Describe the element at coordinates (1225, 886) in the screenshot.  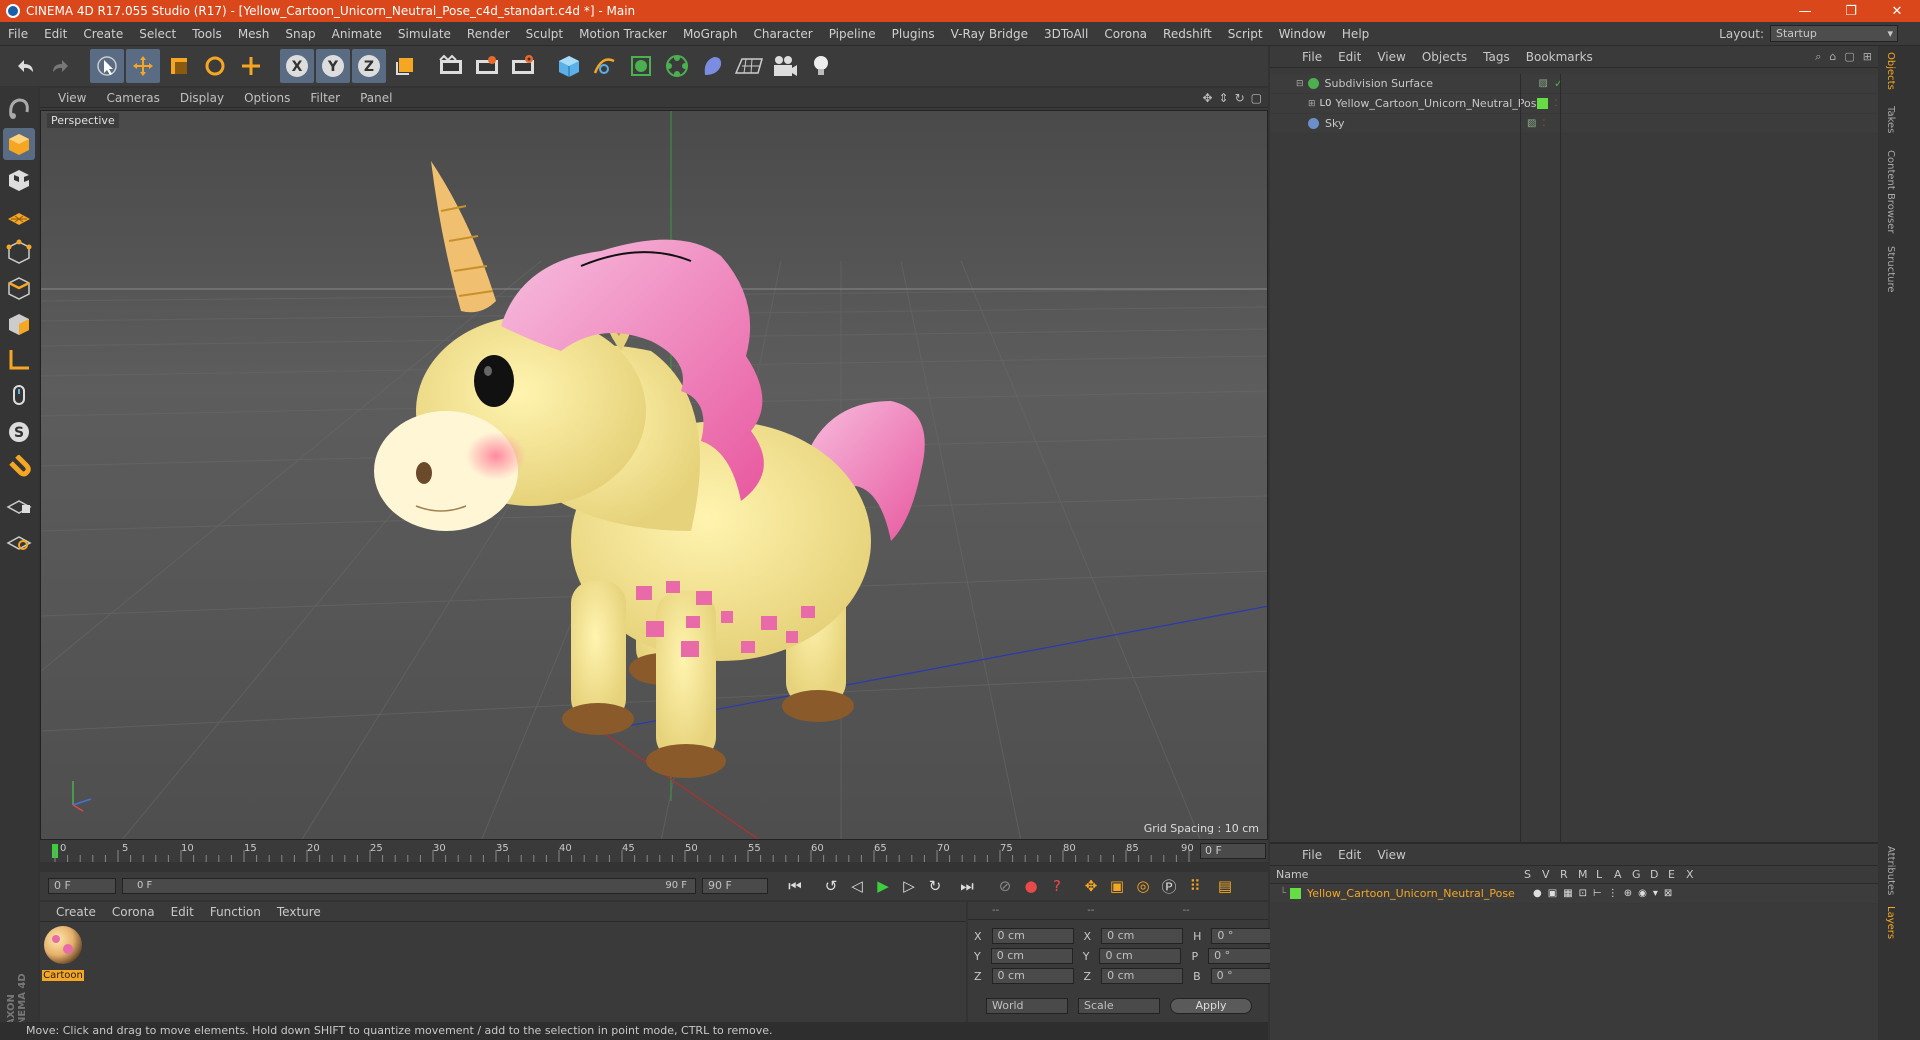
I see `timeline-window-icon: ▤` at that location.